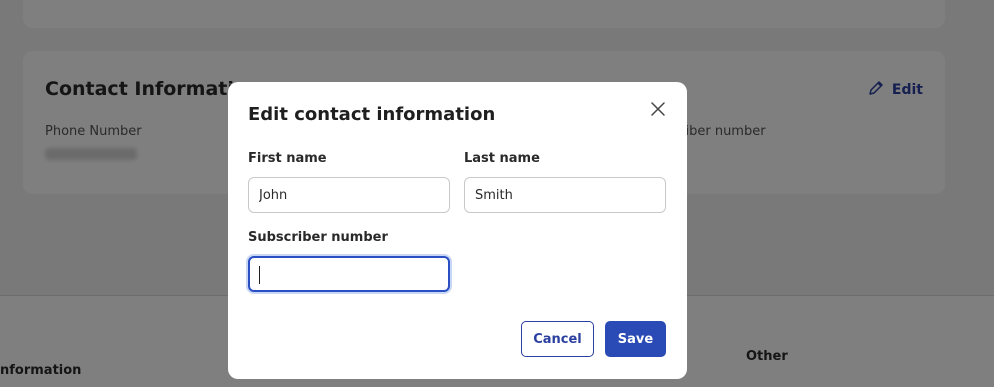 The height and width of the screenshot is (387, 994). I want to click on close-icon, so click(658, 111).